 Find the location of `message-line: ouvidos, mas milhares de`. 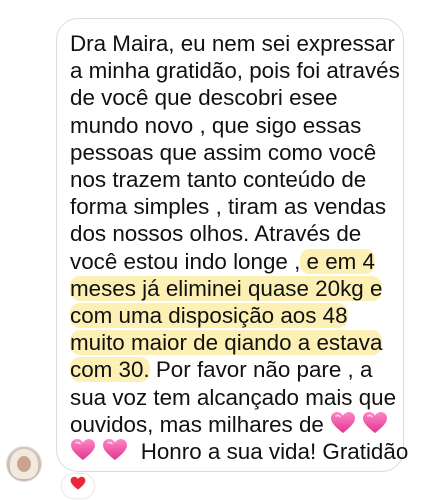

message-line: ouvidos, mas milhares de is located at coordinates (200, 424).